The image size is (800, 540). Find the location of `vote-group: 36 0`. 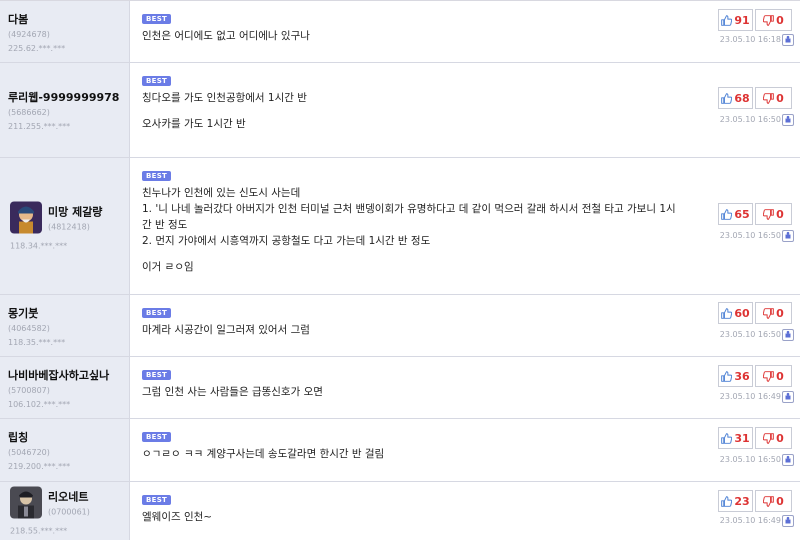

vote-group: 36 0 is located at coordinates (755, 376).